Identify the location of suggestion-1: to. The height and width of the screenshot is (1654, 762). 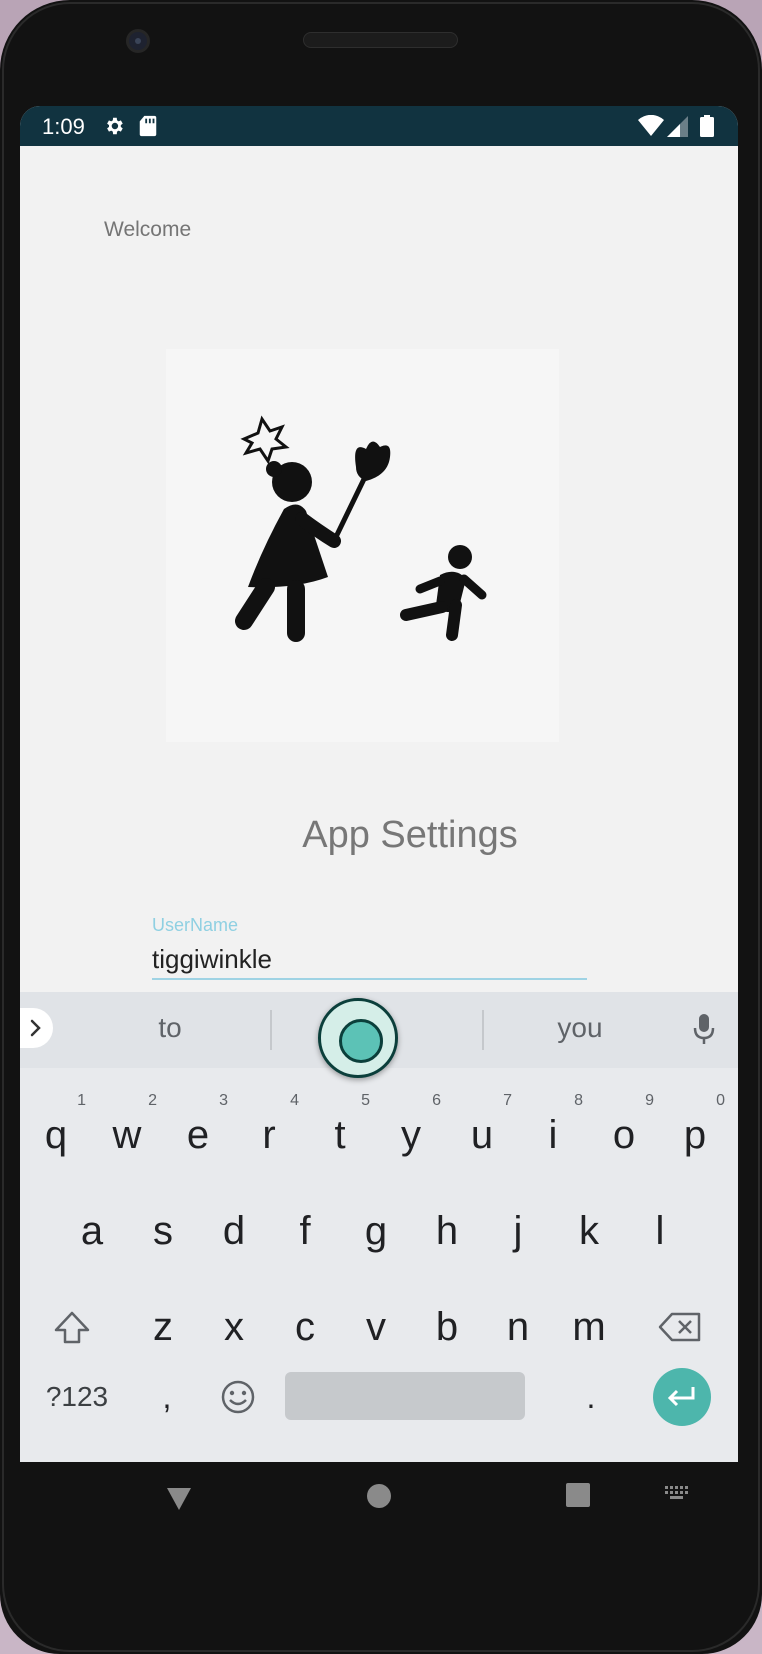
(170, 1028).